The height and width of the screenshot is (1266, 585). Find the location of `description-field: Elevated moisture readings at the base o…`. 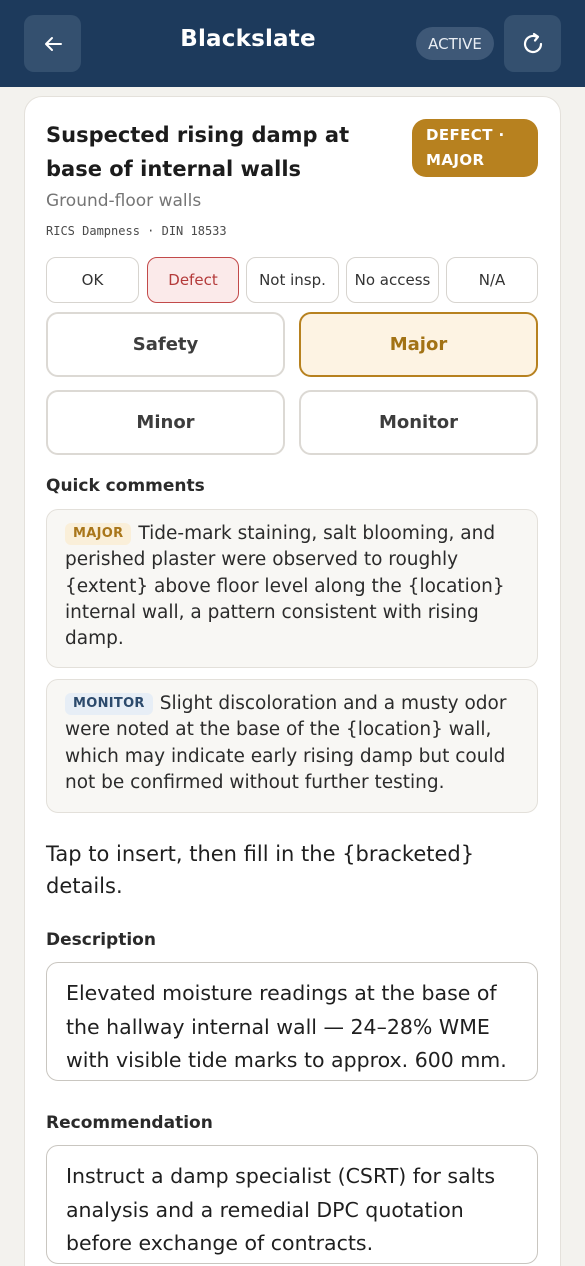

description-field: Elevated moisture readings at the base o… is located at coordinates (292, 1021).